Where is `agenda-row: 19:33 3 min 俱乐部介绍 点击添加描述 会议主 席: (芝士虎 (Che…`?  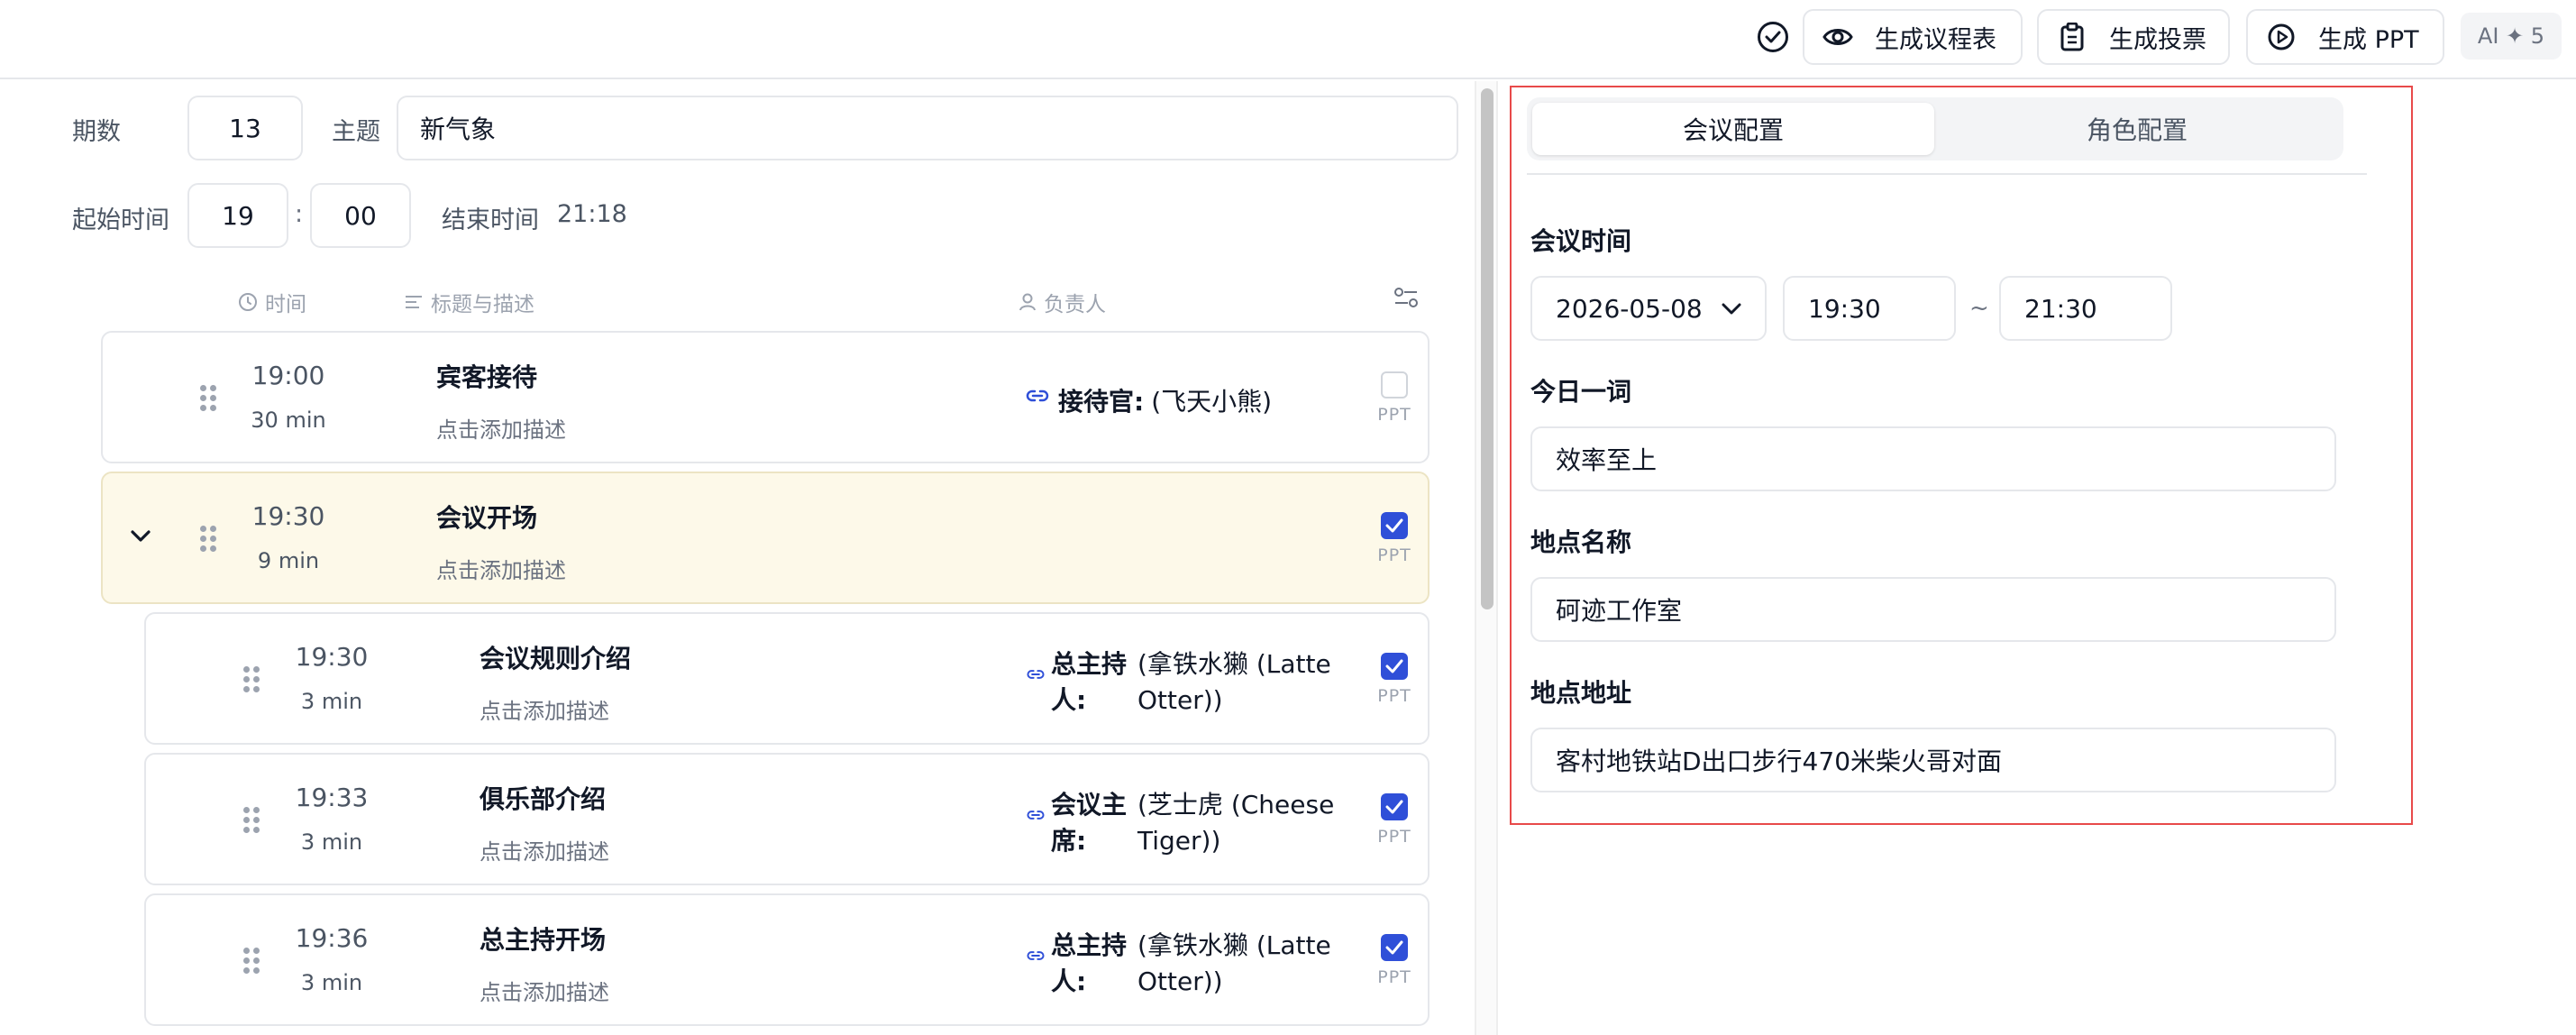
agenda-row: 19:33 3 min 俱乐部介绍 点击添加描述 会议主 席: (芝士虎 (Che… is located at coordinates (787, 819).